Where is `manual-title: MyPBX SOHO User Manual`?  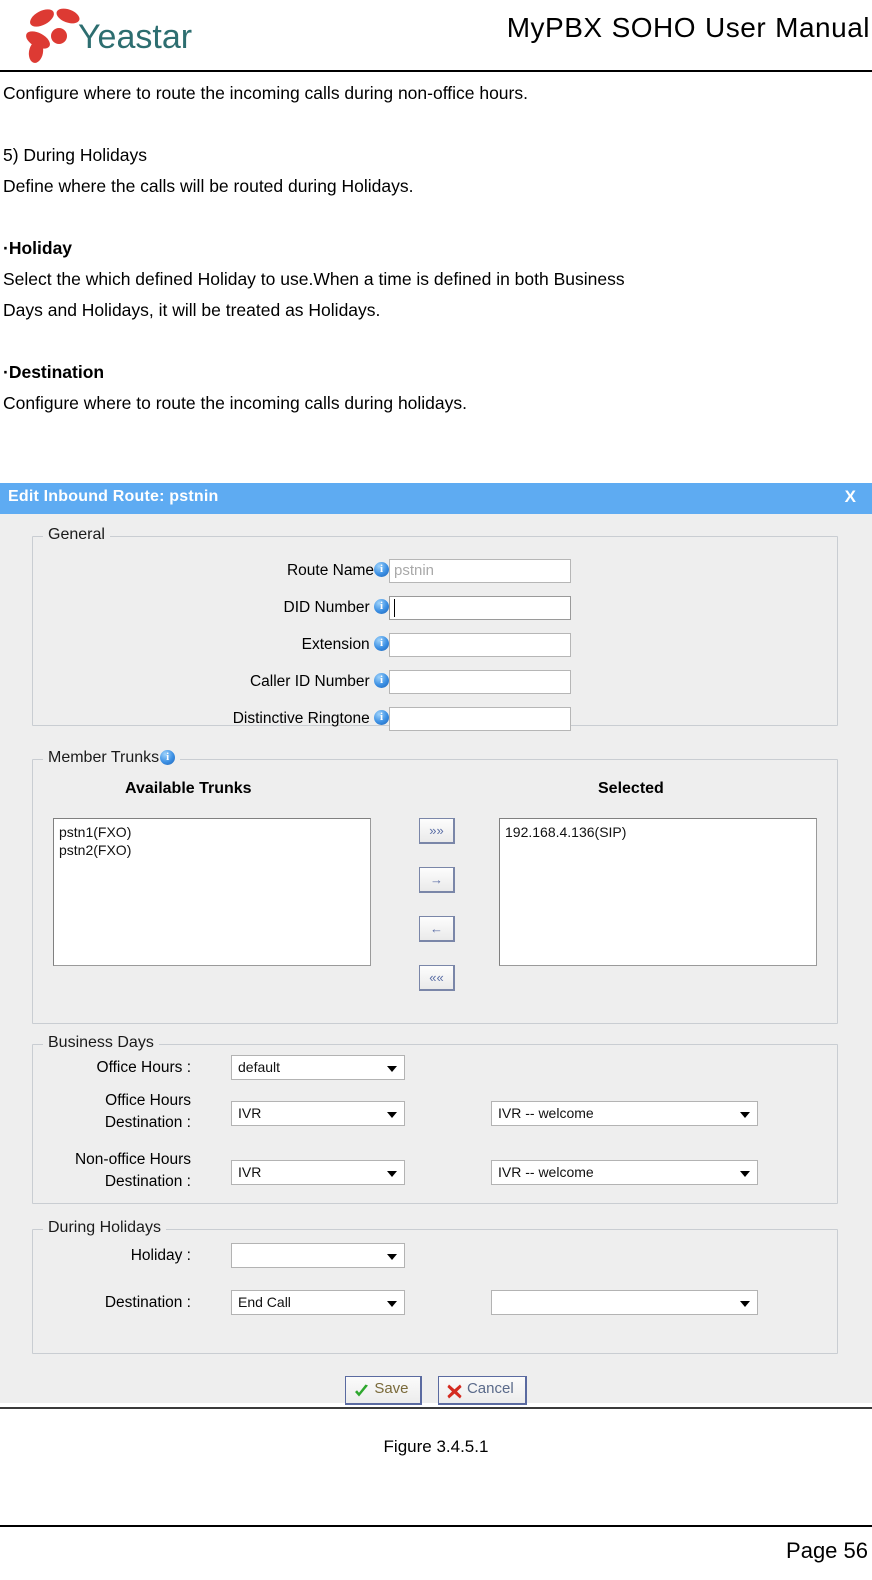
manual-title: MyPBX SOHO User Manual is located at coordinates (688, 28).